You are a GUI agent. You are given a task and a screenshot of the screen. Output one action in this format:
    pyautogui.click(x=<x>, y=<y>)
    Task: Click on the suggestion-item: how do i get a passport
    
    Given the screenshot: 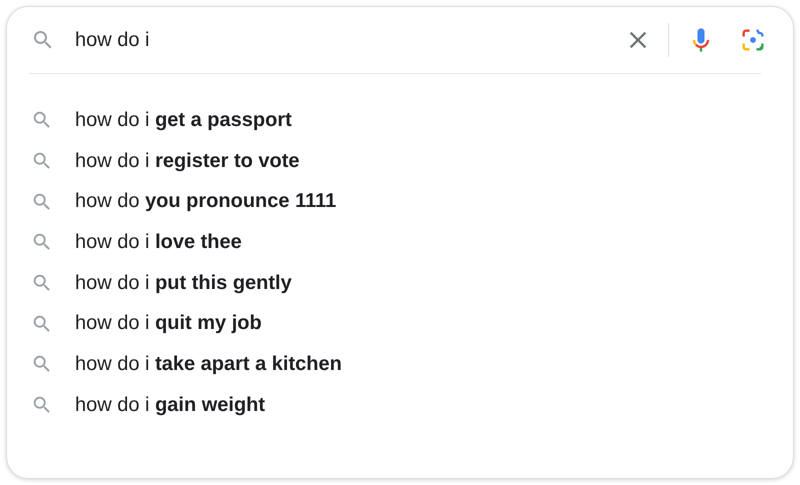 What is the action you would take?
    pyautogui.click(x=183, y=120)
    